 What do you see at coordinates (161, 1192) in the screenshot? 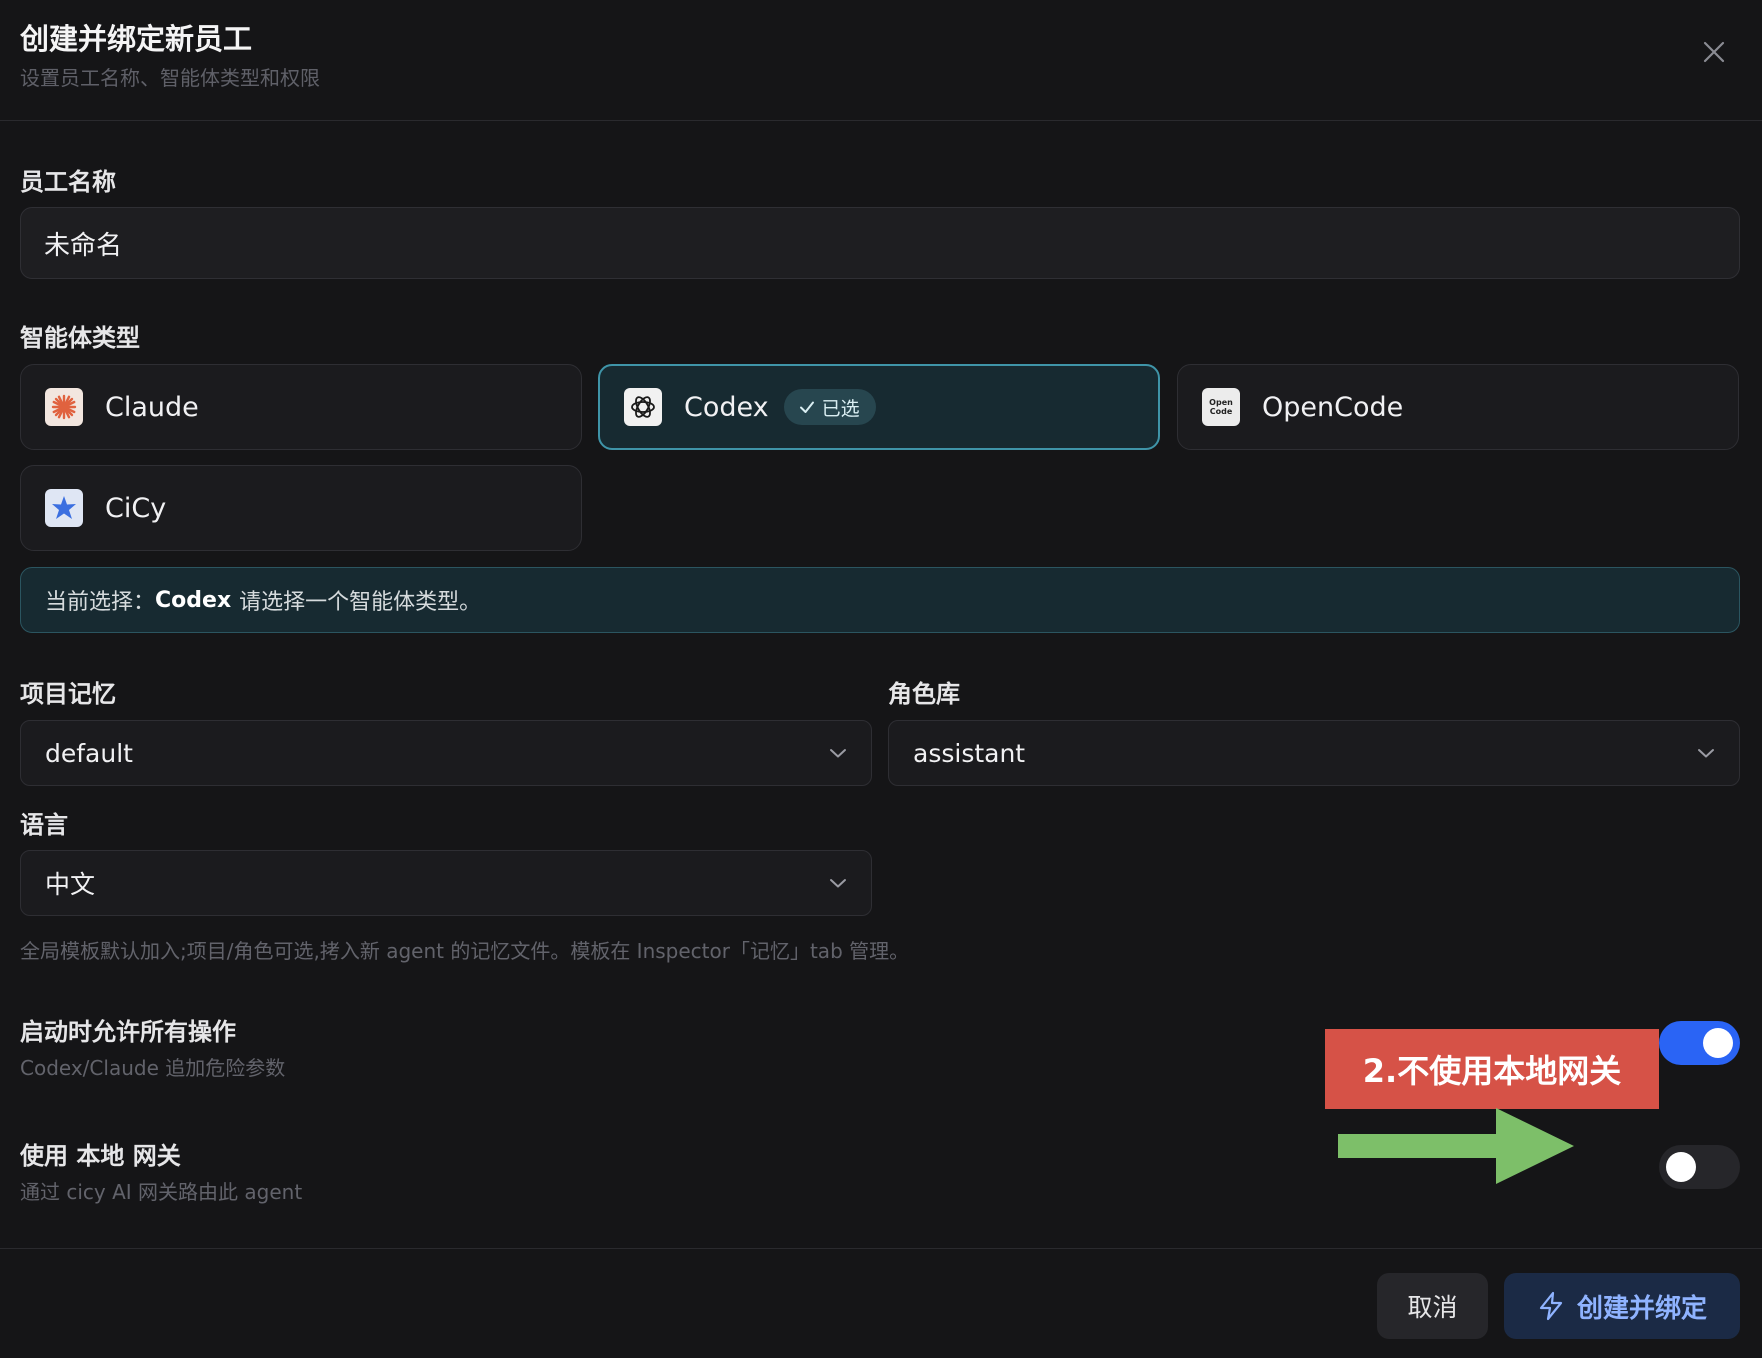
I see `local-gateway-description: 通过 cicy AI 网关路由此 agent` at bounding box center [161, 1192].